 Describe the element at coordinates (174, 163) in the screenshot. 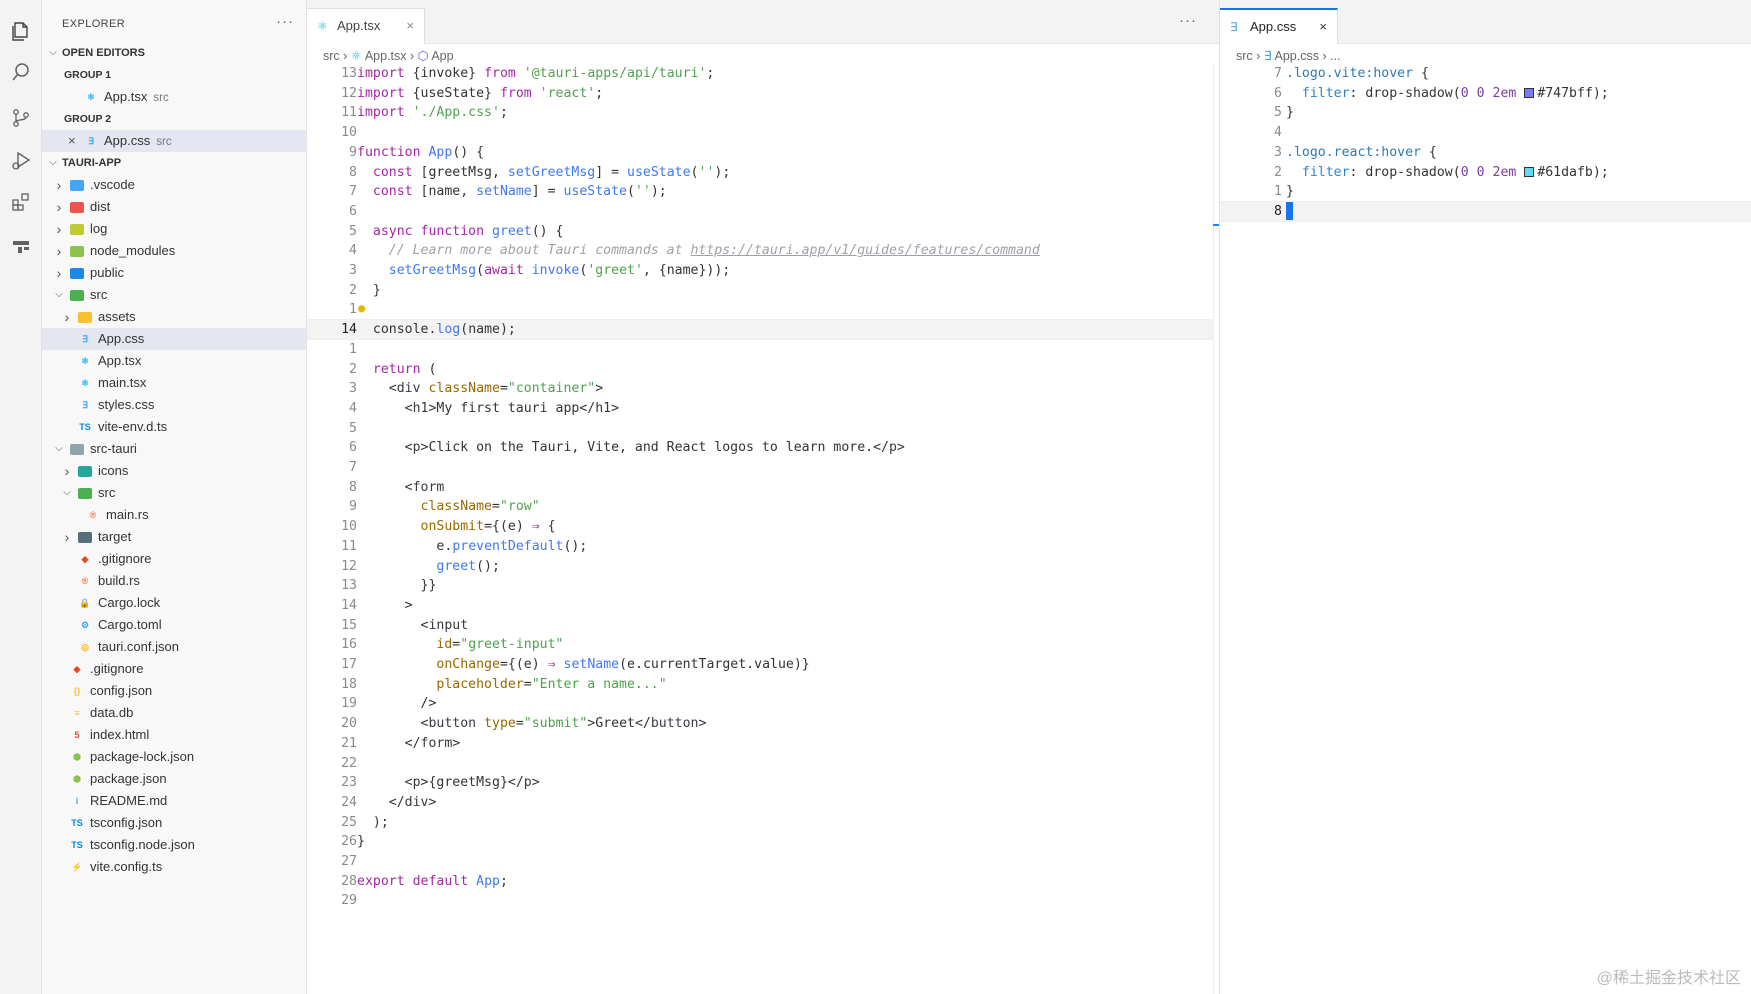

I see `project-section: ⌵ TAURI-APP` at that location.